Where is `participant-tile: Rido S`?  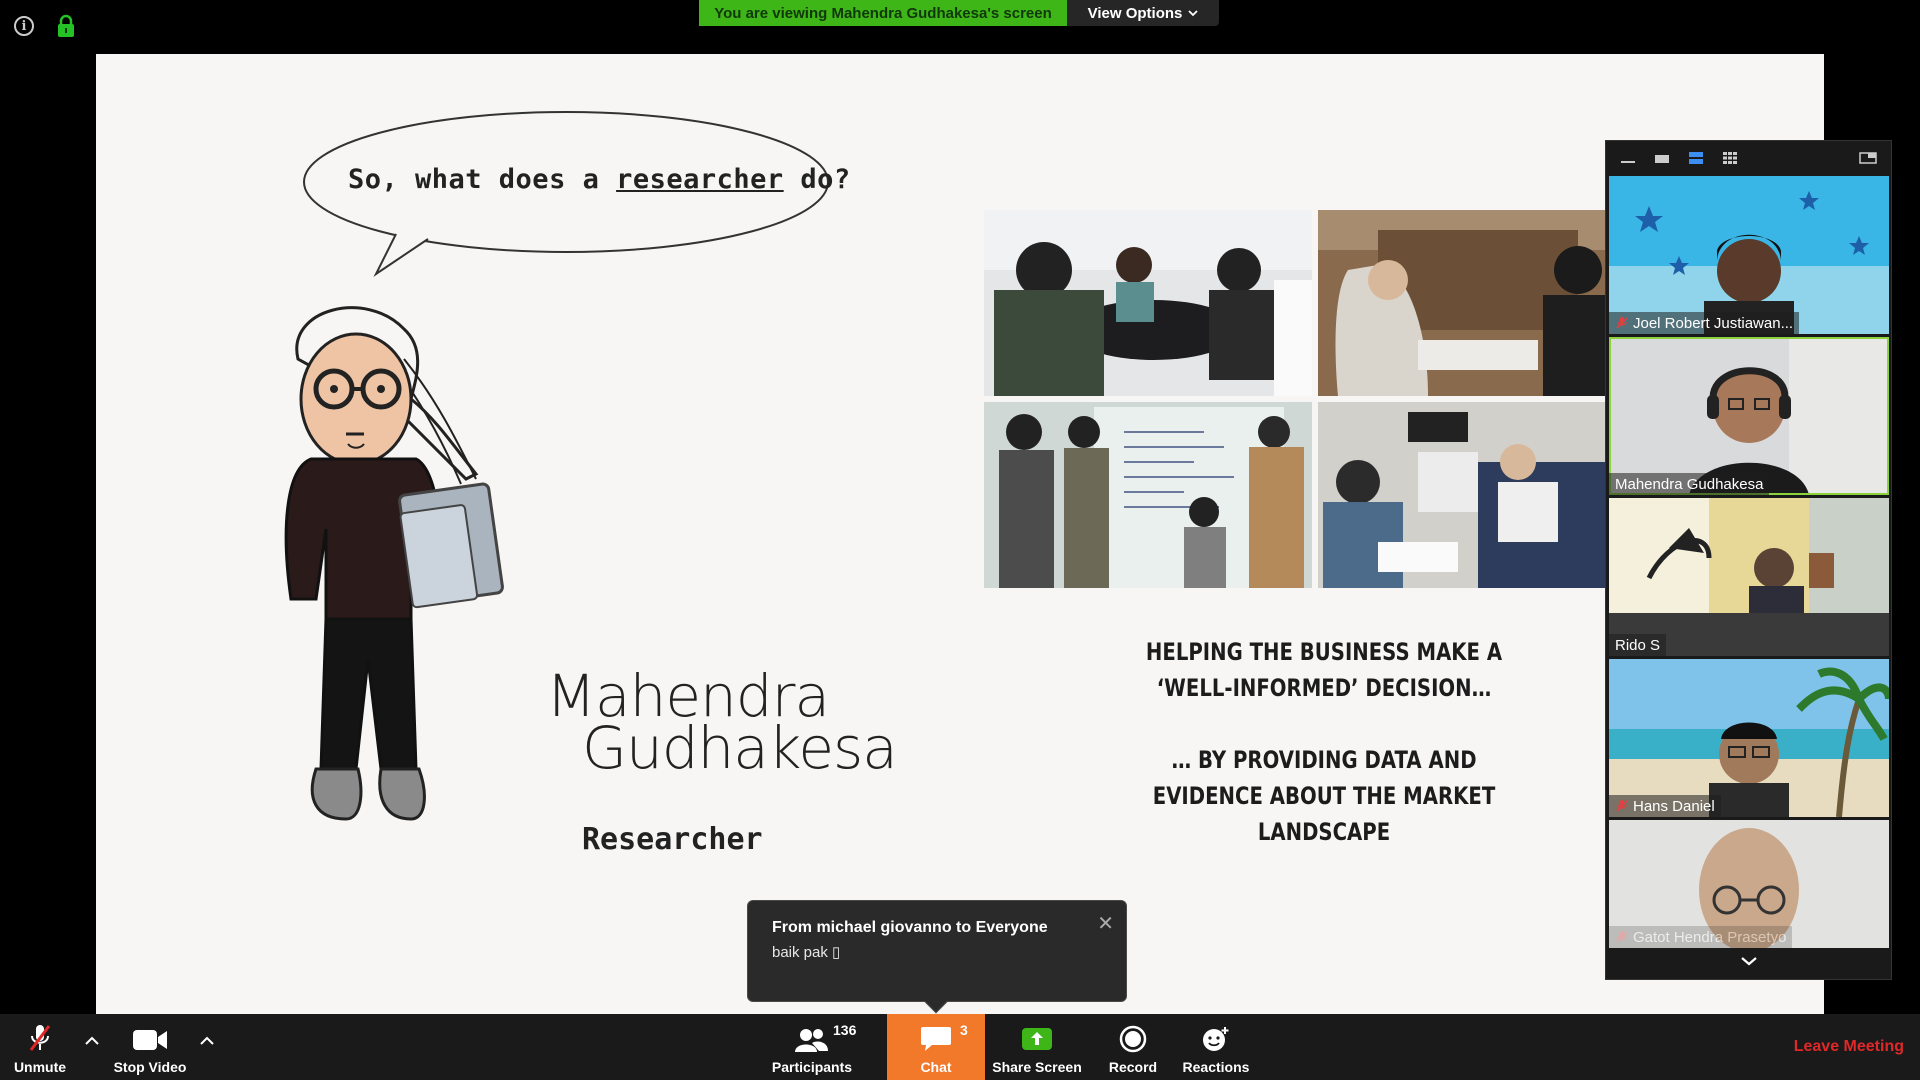 participant-tile: Rido S is located at coordinates (1749, 577).